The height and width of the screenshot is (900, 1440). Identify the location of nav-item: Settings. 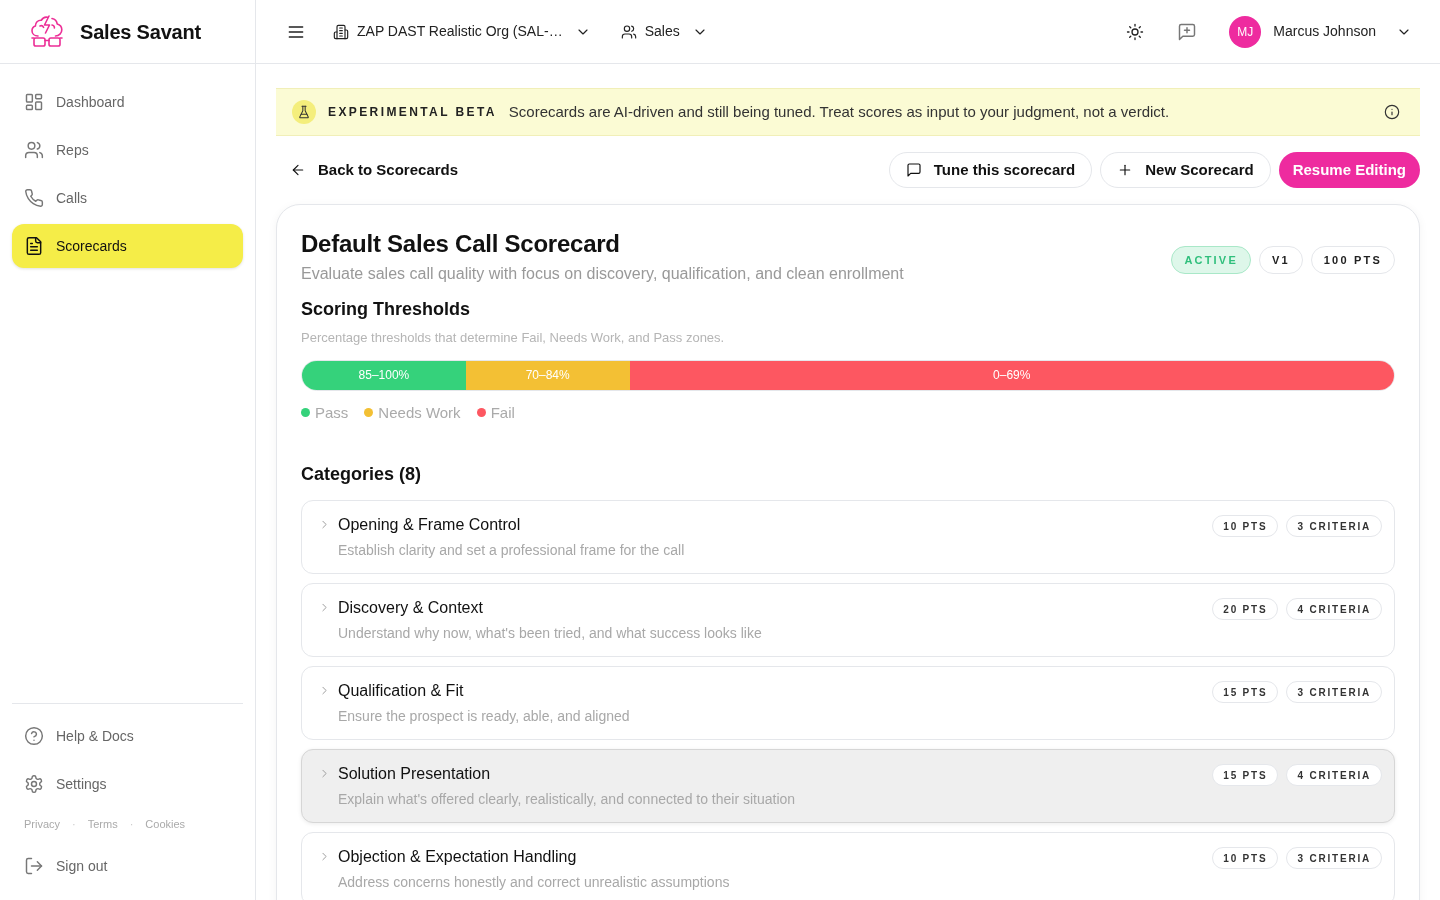
(127, 784).